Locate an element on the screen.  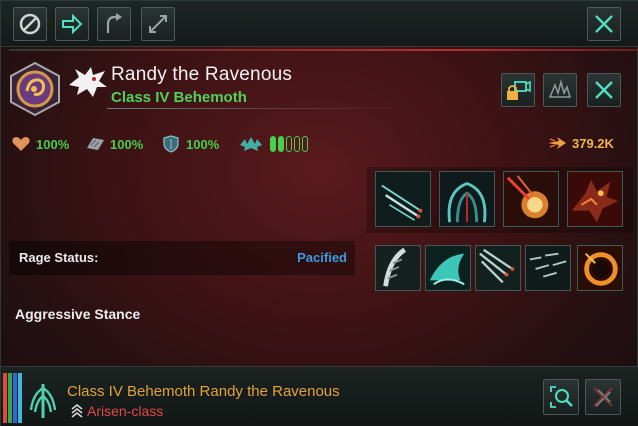
deselect-button is located at coordinates (604, 90).